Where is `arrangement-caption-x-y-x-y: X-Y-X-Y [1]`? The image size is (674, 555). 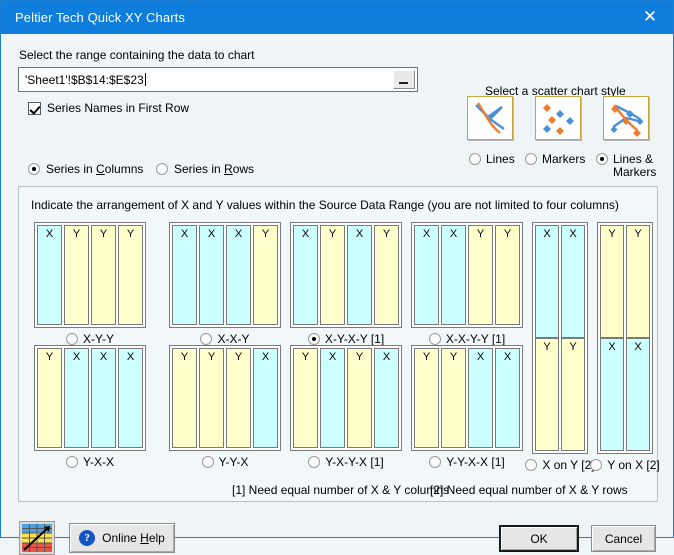 arrangement-caption-x-y-x-y: X-Y-X-Y [1] is located at coordinates (346, 339).